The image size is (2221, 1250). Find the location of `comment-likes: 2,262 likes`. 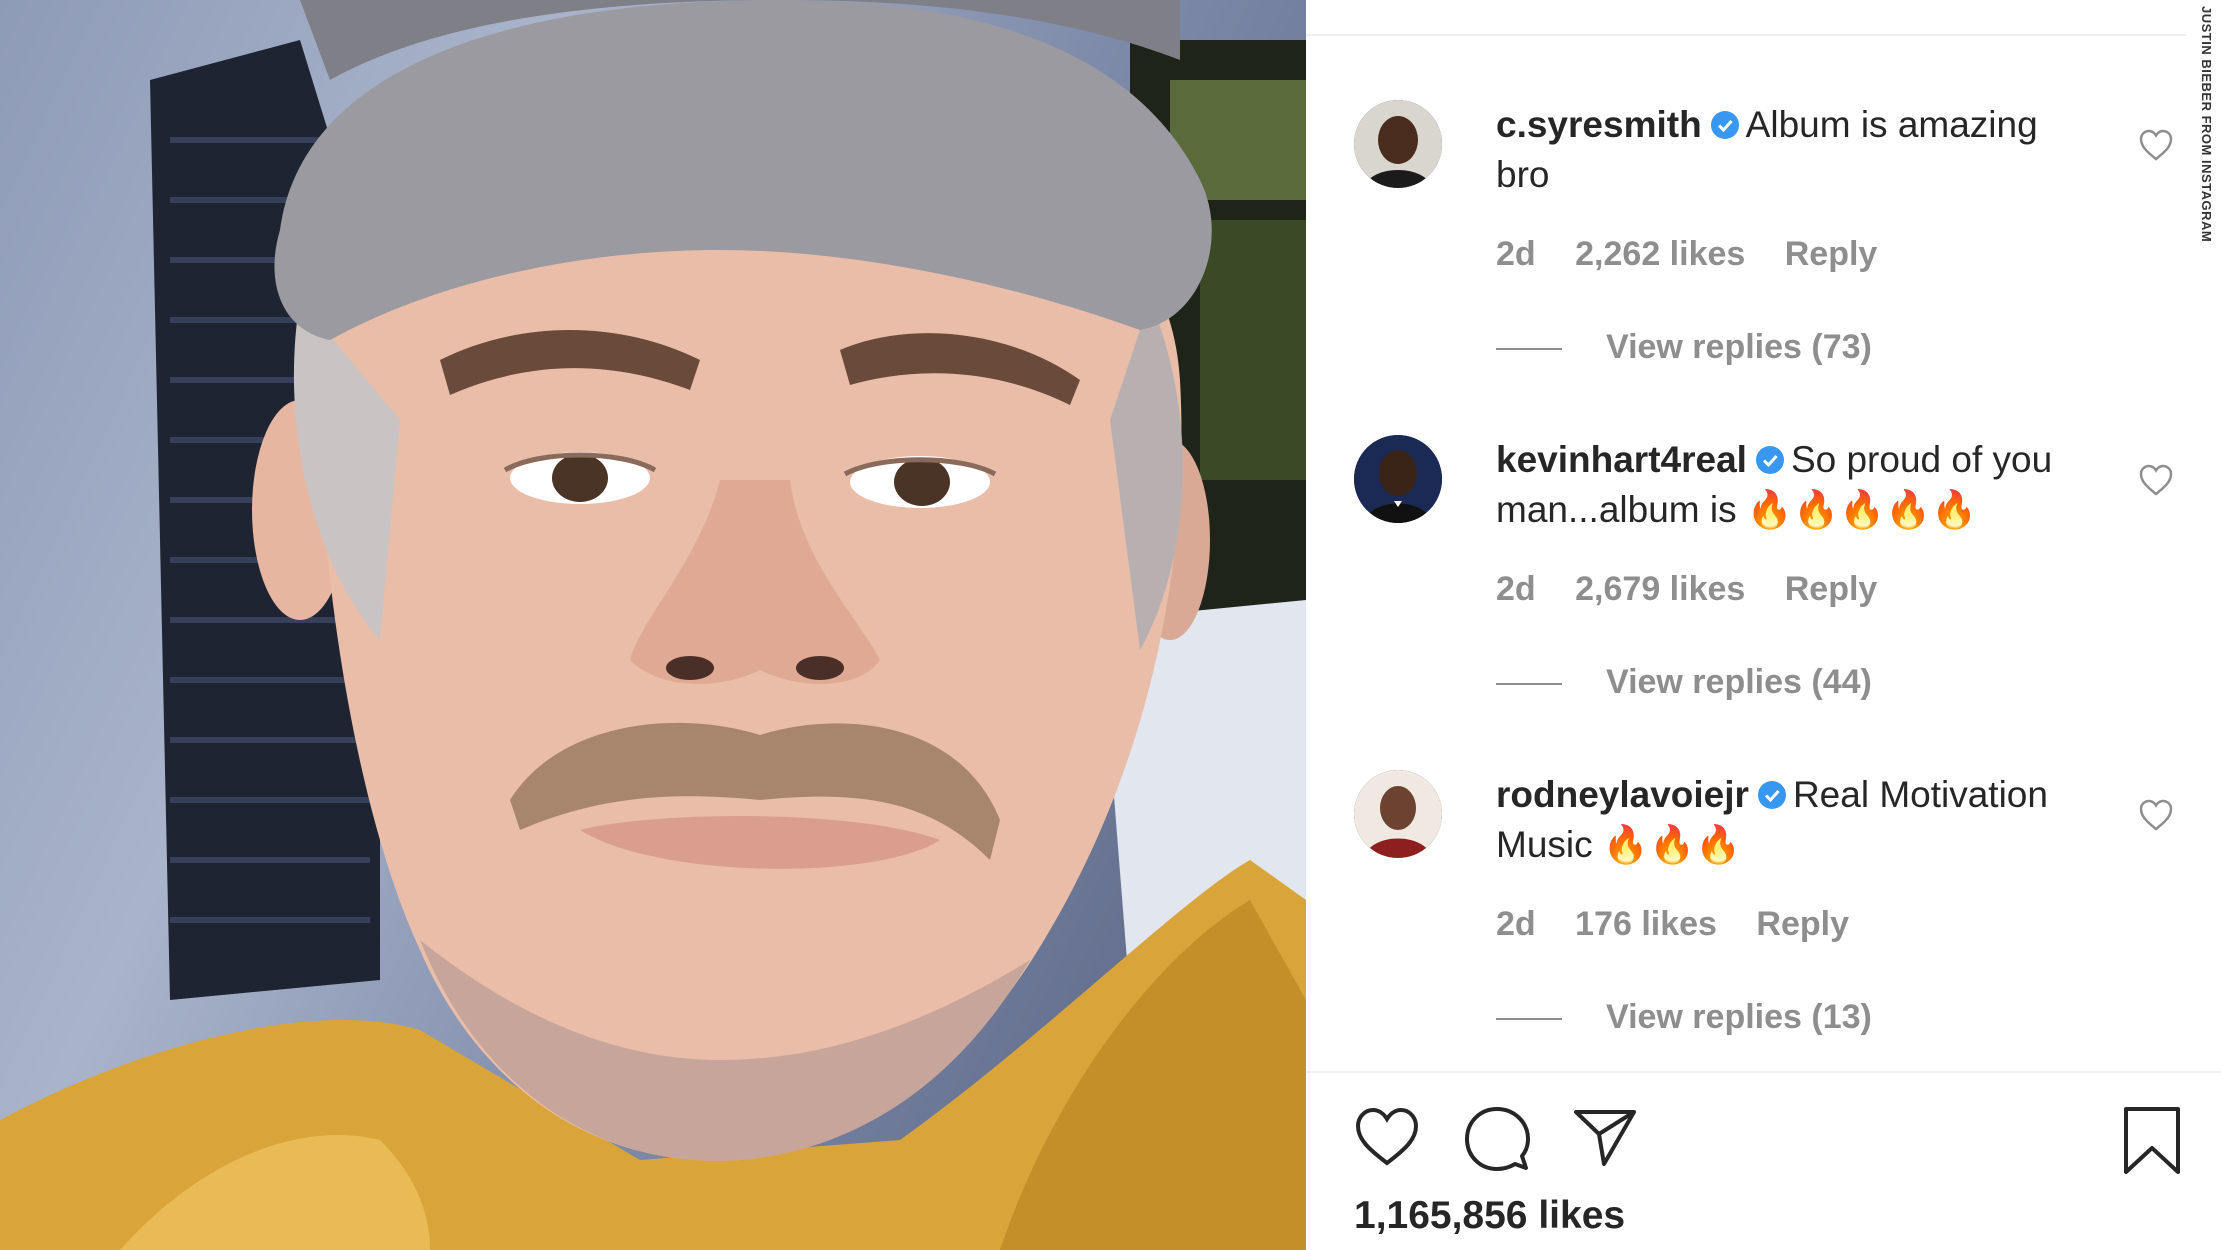

comment-likes: 2,262 likes is located at coordinates (1660, 254).